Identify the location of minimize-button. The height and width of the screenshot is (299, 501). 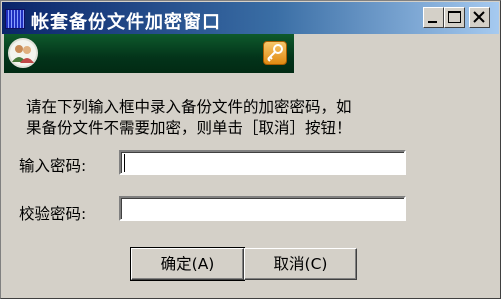
(433, 17).